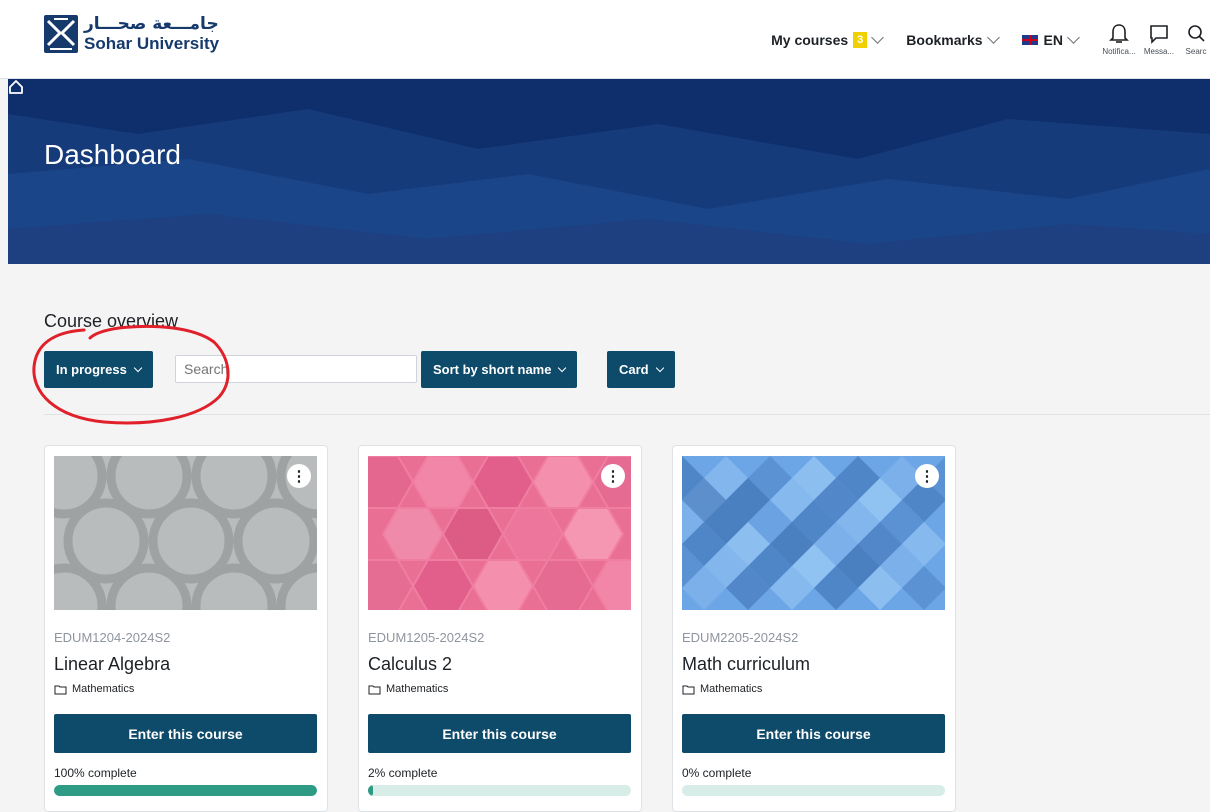 The width and height of the screenshot is (1210, 812). I want to click on sort-dropdown: Sort by short name, so click(499, 369).